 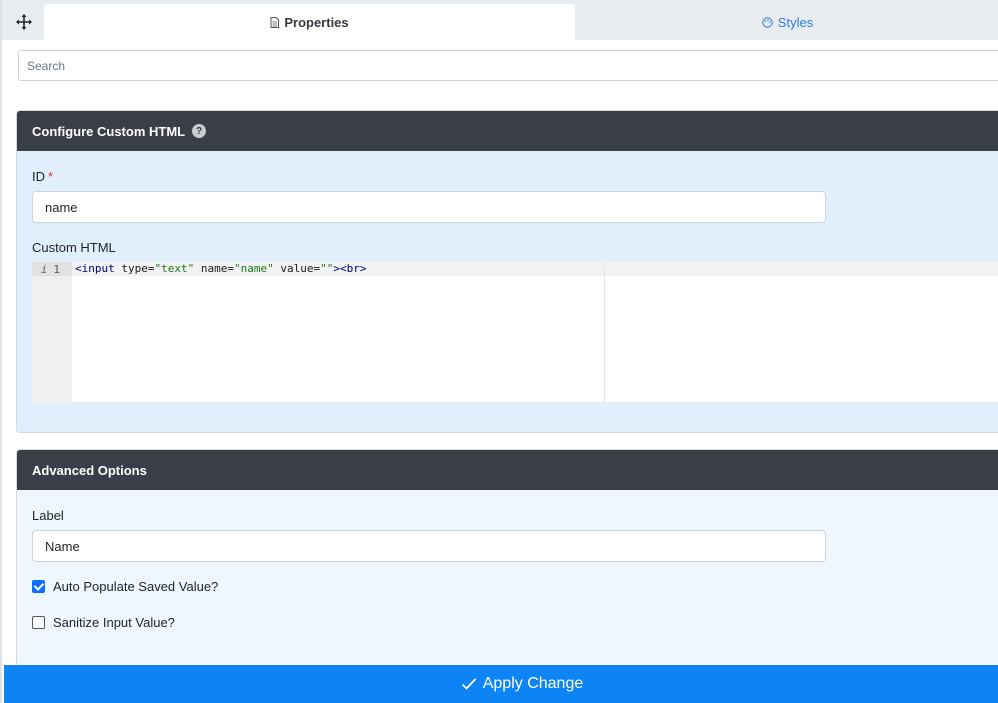 What do you see at coordinates (174, 268) in the screenshot?
I see `code-token: "text"` at bounding box center [174, 268].